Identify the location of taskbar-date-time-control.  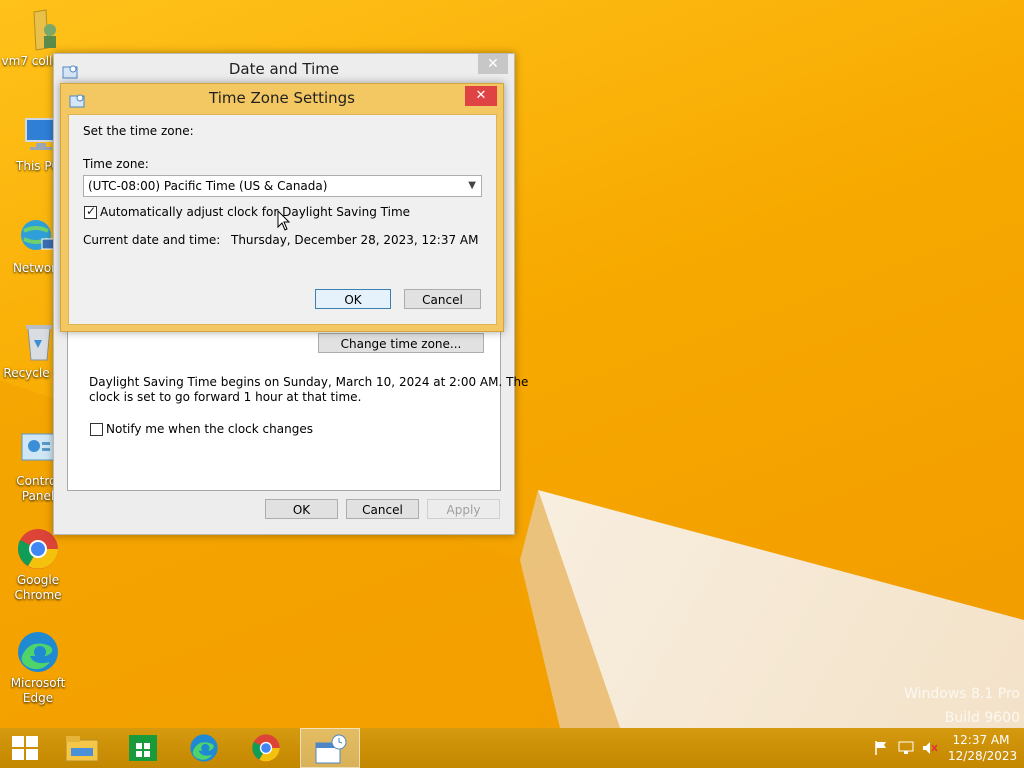
(330, 748).